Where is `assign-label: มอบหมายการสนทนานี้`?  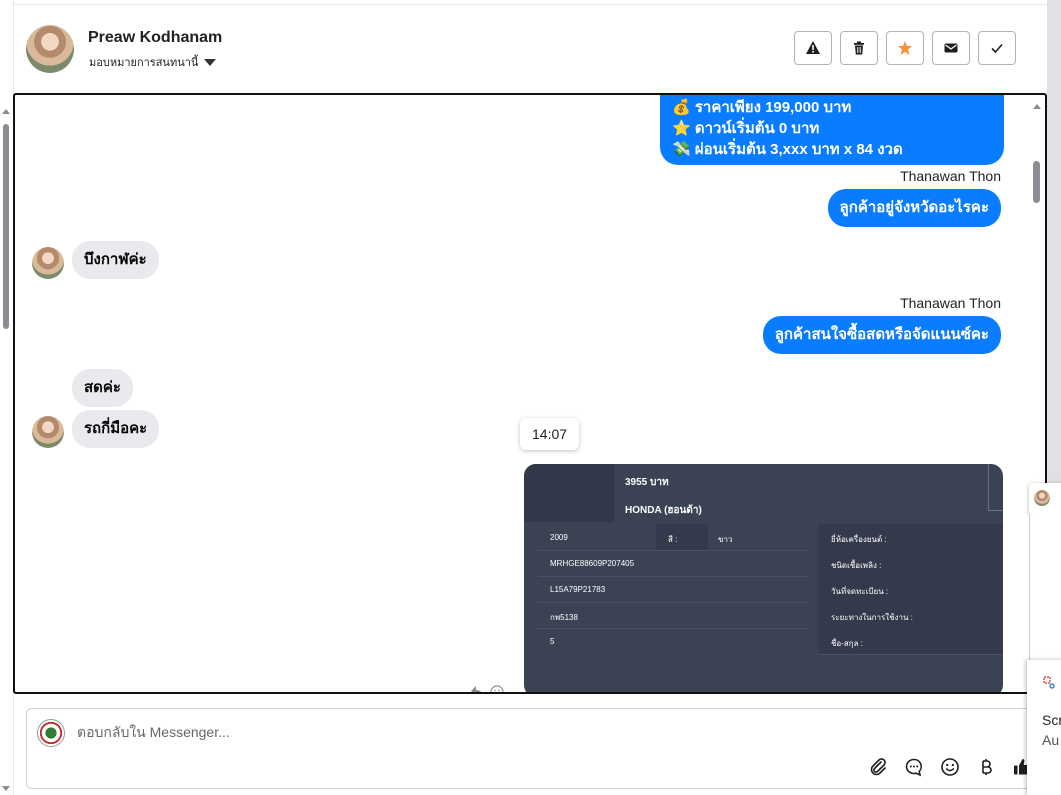
assign-label: มอบหมายการสนทนานี้ is located at coordinates (143, 62).